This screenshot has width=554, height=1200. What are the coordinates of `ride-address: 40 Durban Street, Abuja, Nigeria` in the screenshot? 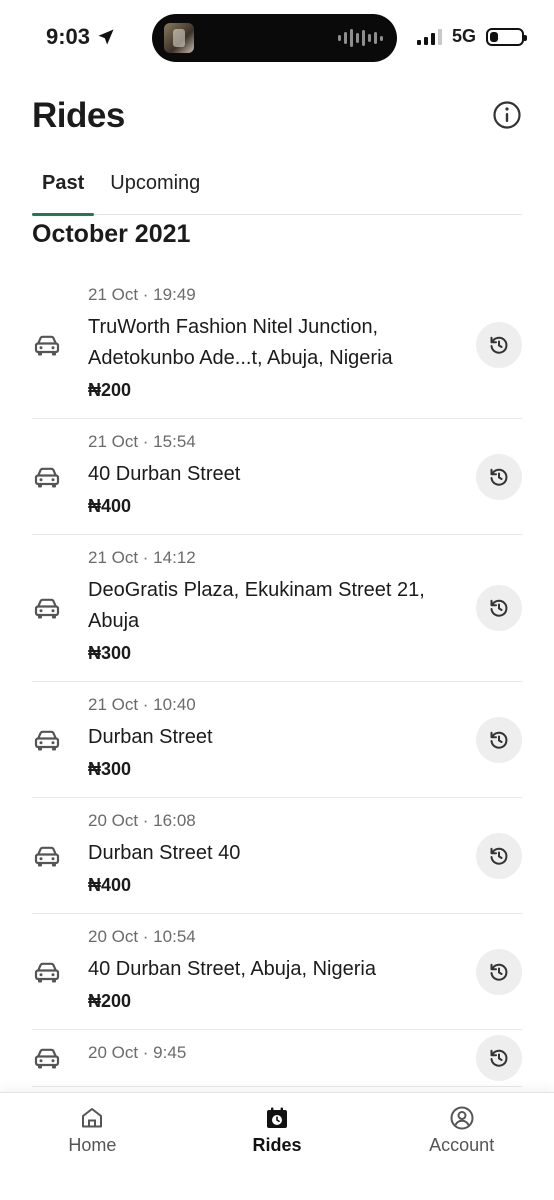 It's located at (232, 969).